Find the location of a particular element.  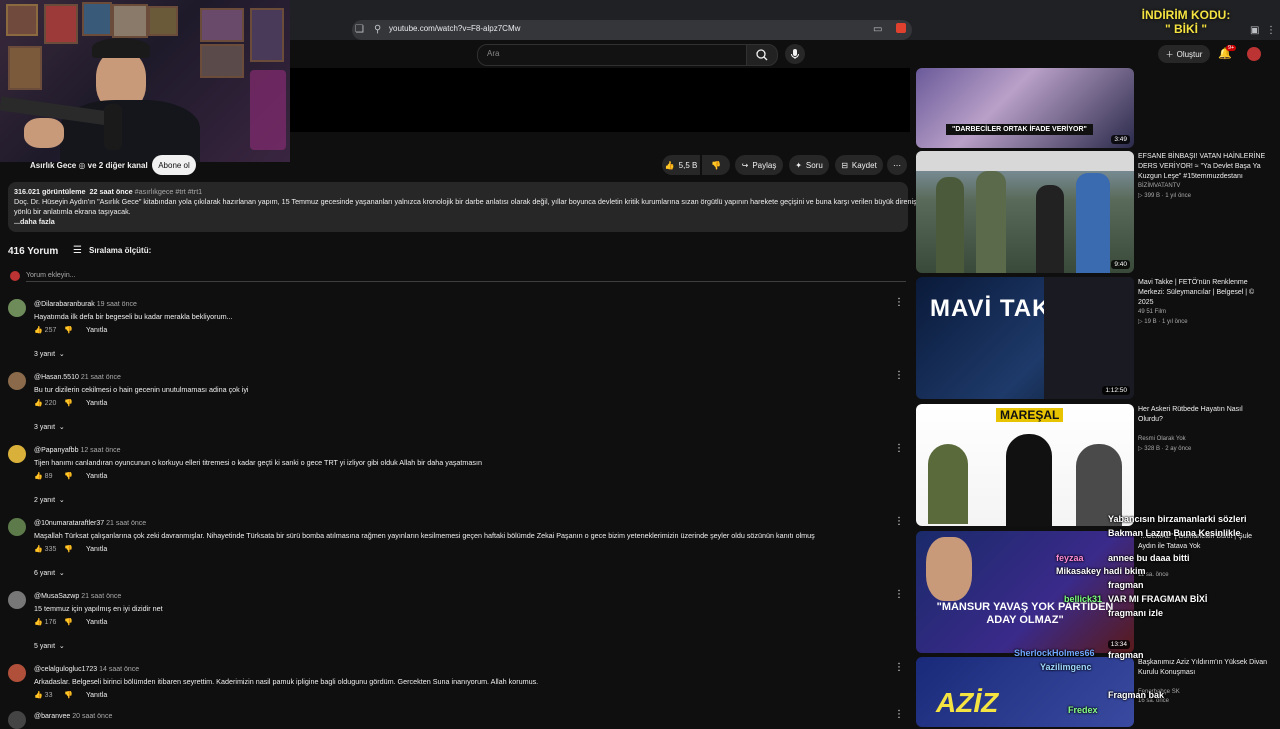

comment-like-button: 👍 176 is located at coordinates (45, 622).